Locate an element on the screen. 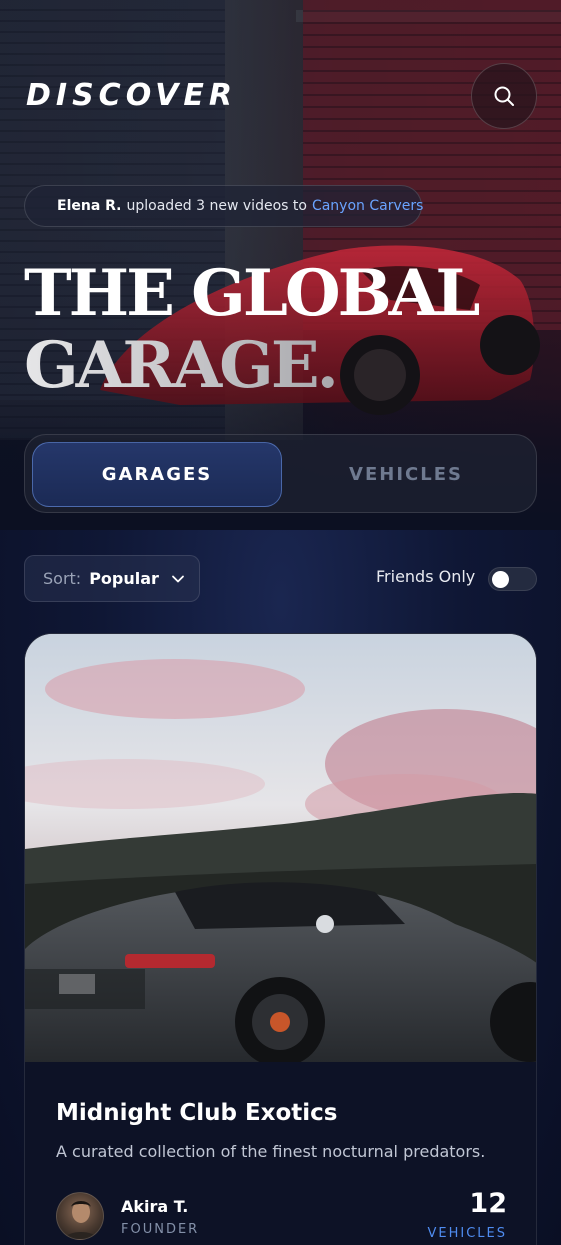 The width and height of the screenshot is (561, 1245). owner-name: Akira T. is located at coordinates (154, 1206).